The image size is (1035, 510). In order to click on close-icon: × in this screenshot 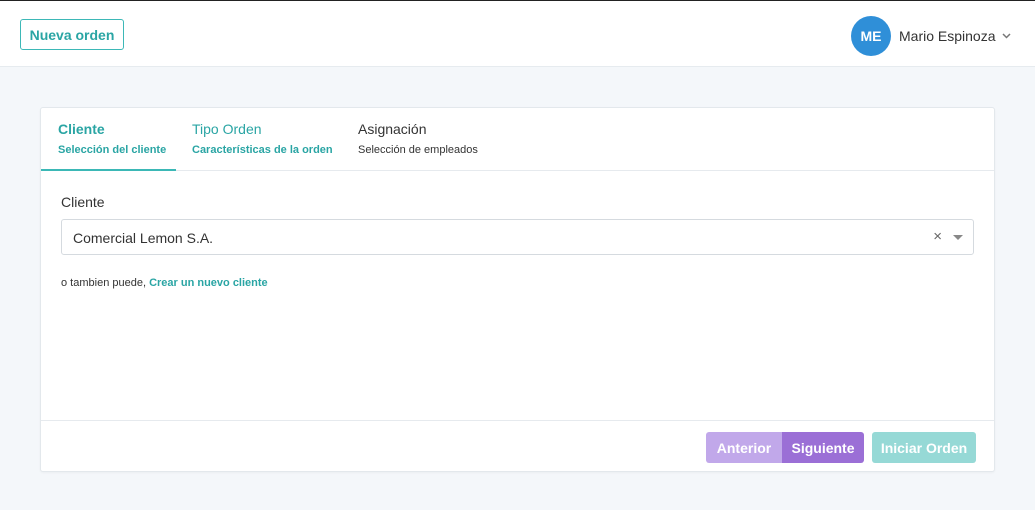, I will do `click(937, 237)`.